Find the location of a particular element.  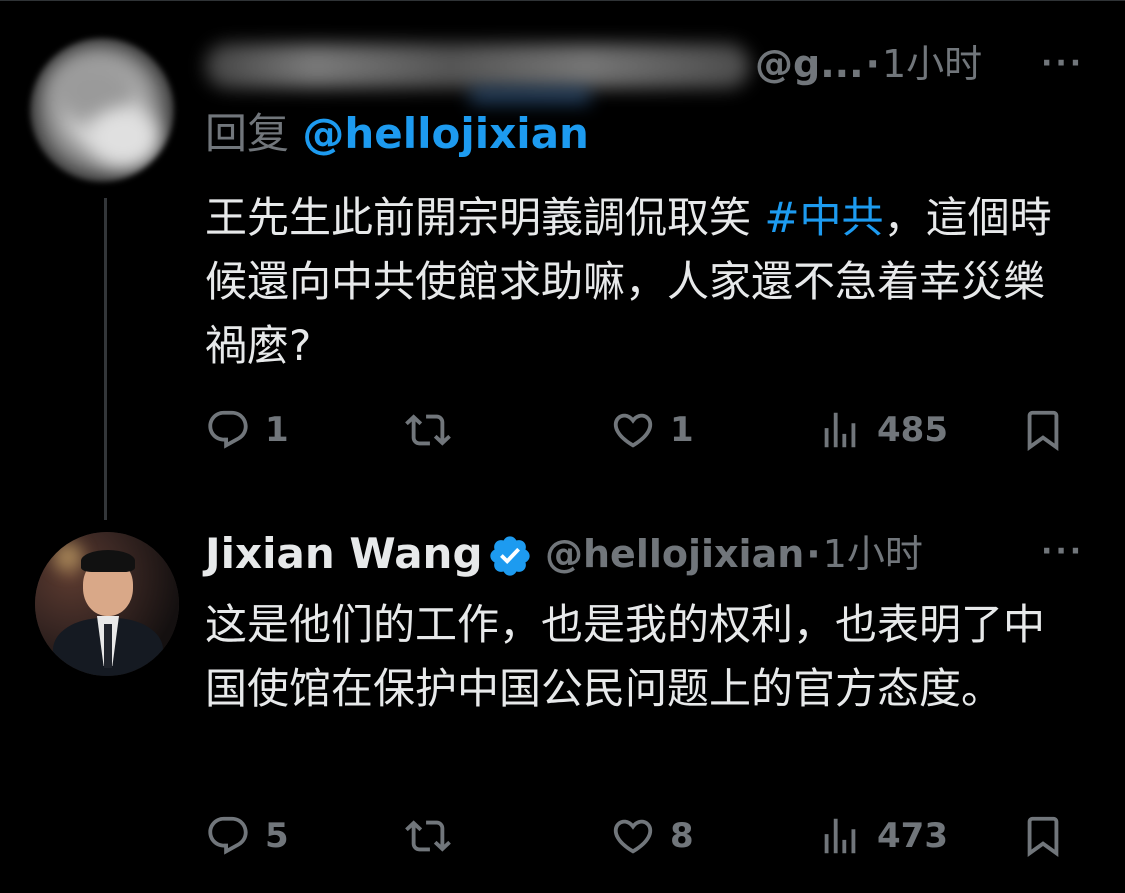

reply-button: 5 is located at coordinates (247, 836).